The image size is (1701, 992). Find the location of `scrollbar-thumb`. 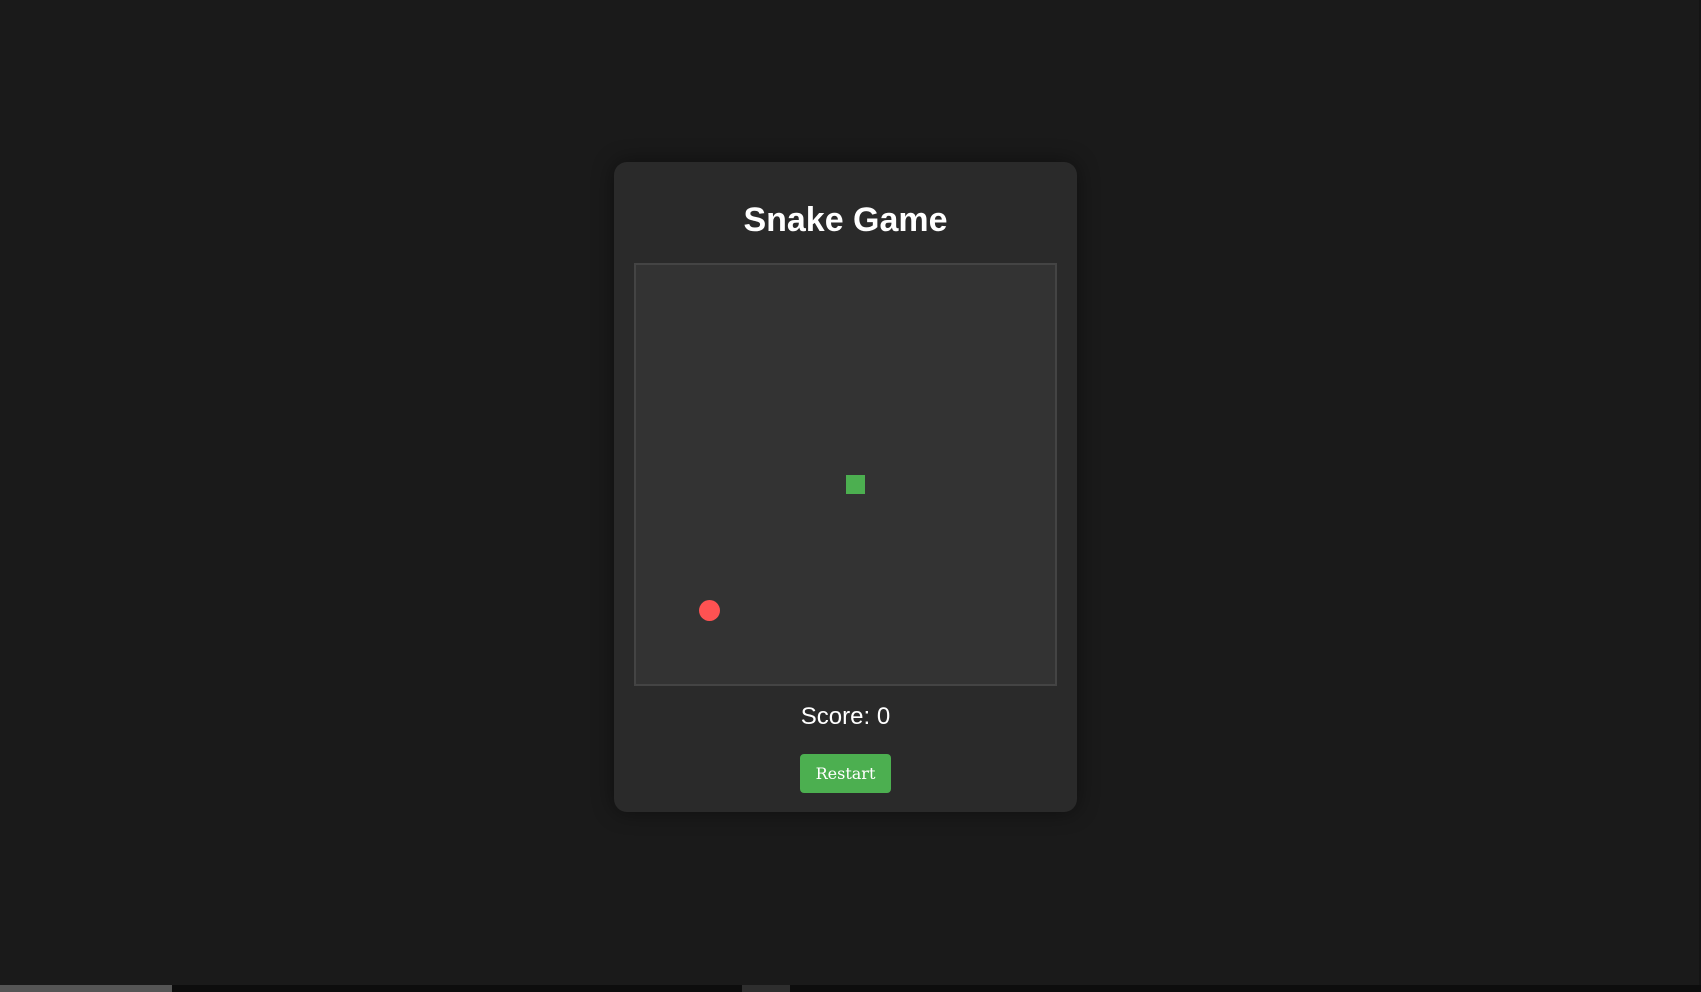

scrollbar-thumb is located at coordinates (86, 988).